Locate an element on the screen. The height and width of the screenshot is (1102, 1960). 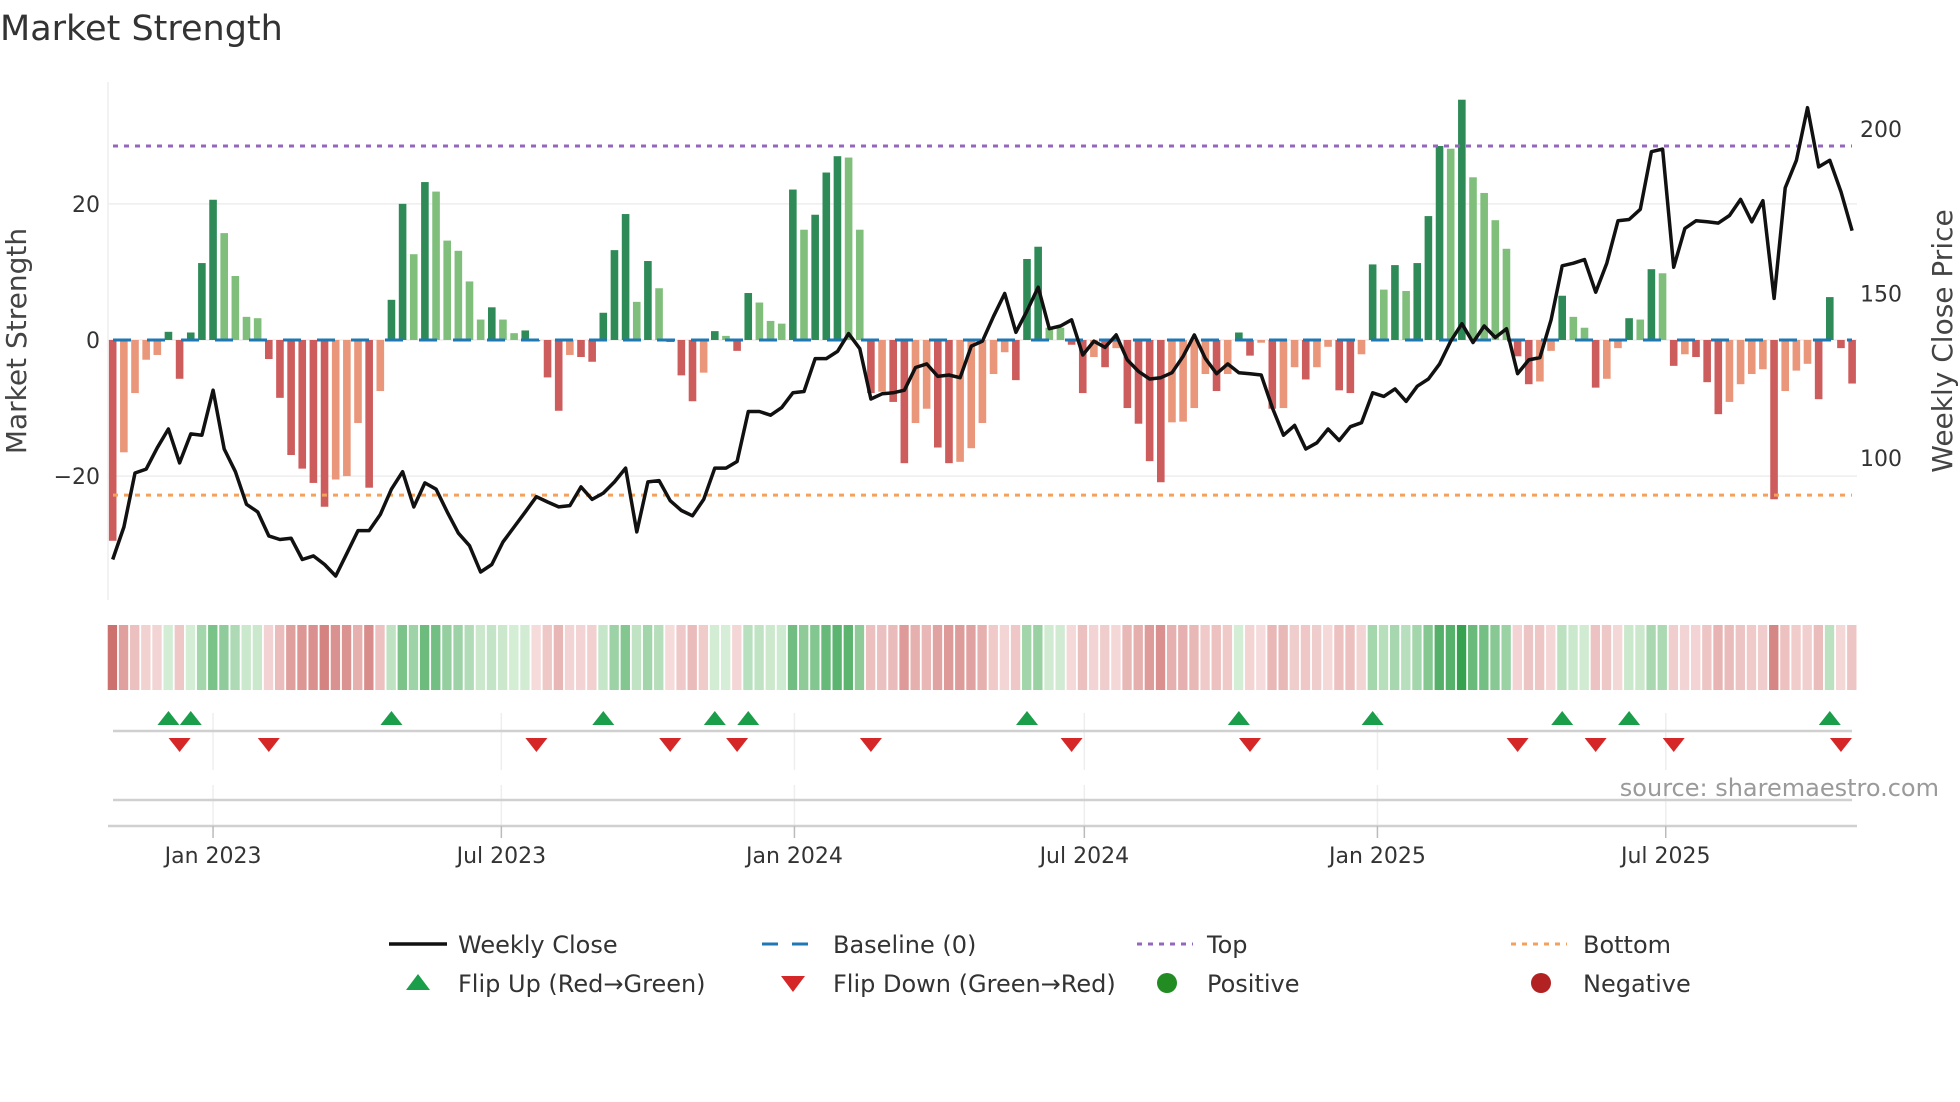
triangle-down-icon is located at coordinates (793, 984).